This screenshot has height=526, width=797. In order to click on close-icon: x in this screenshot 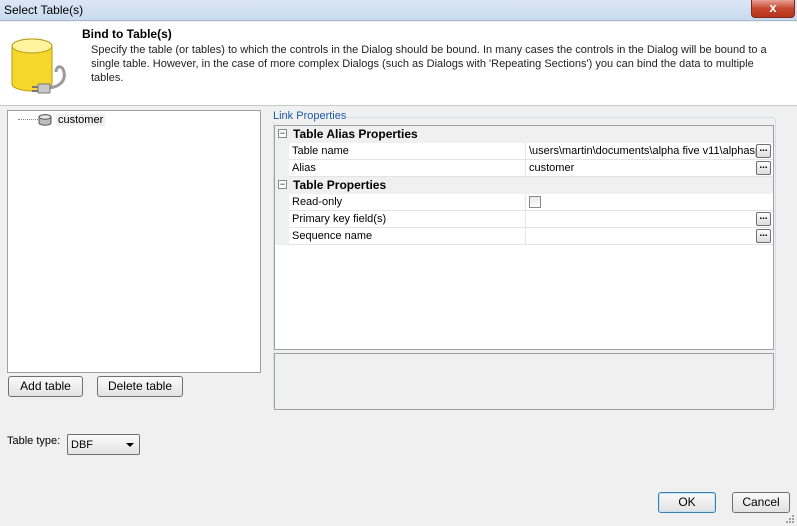, I will do `click(773, 7)`.